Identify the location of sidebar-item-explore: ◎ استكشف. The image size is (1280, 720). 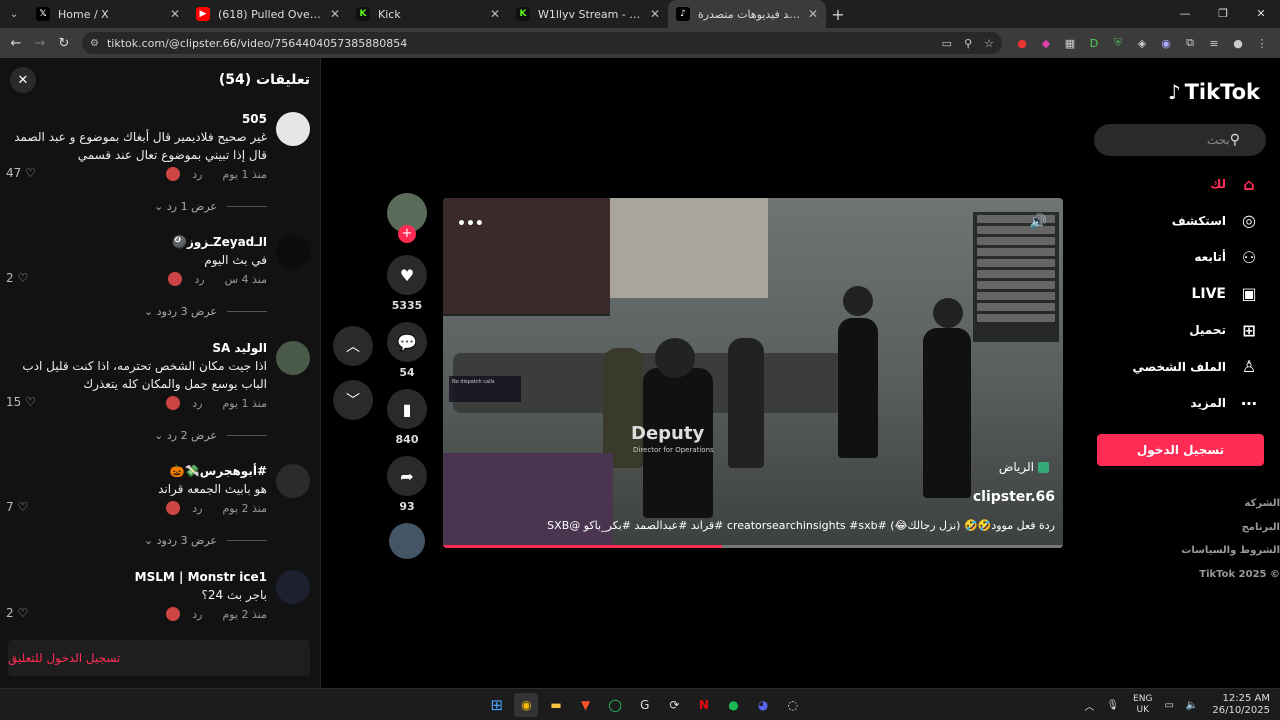
(1180, 221).